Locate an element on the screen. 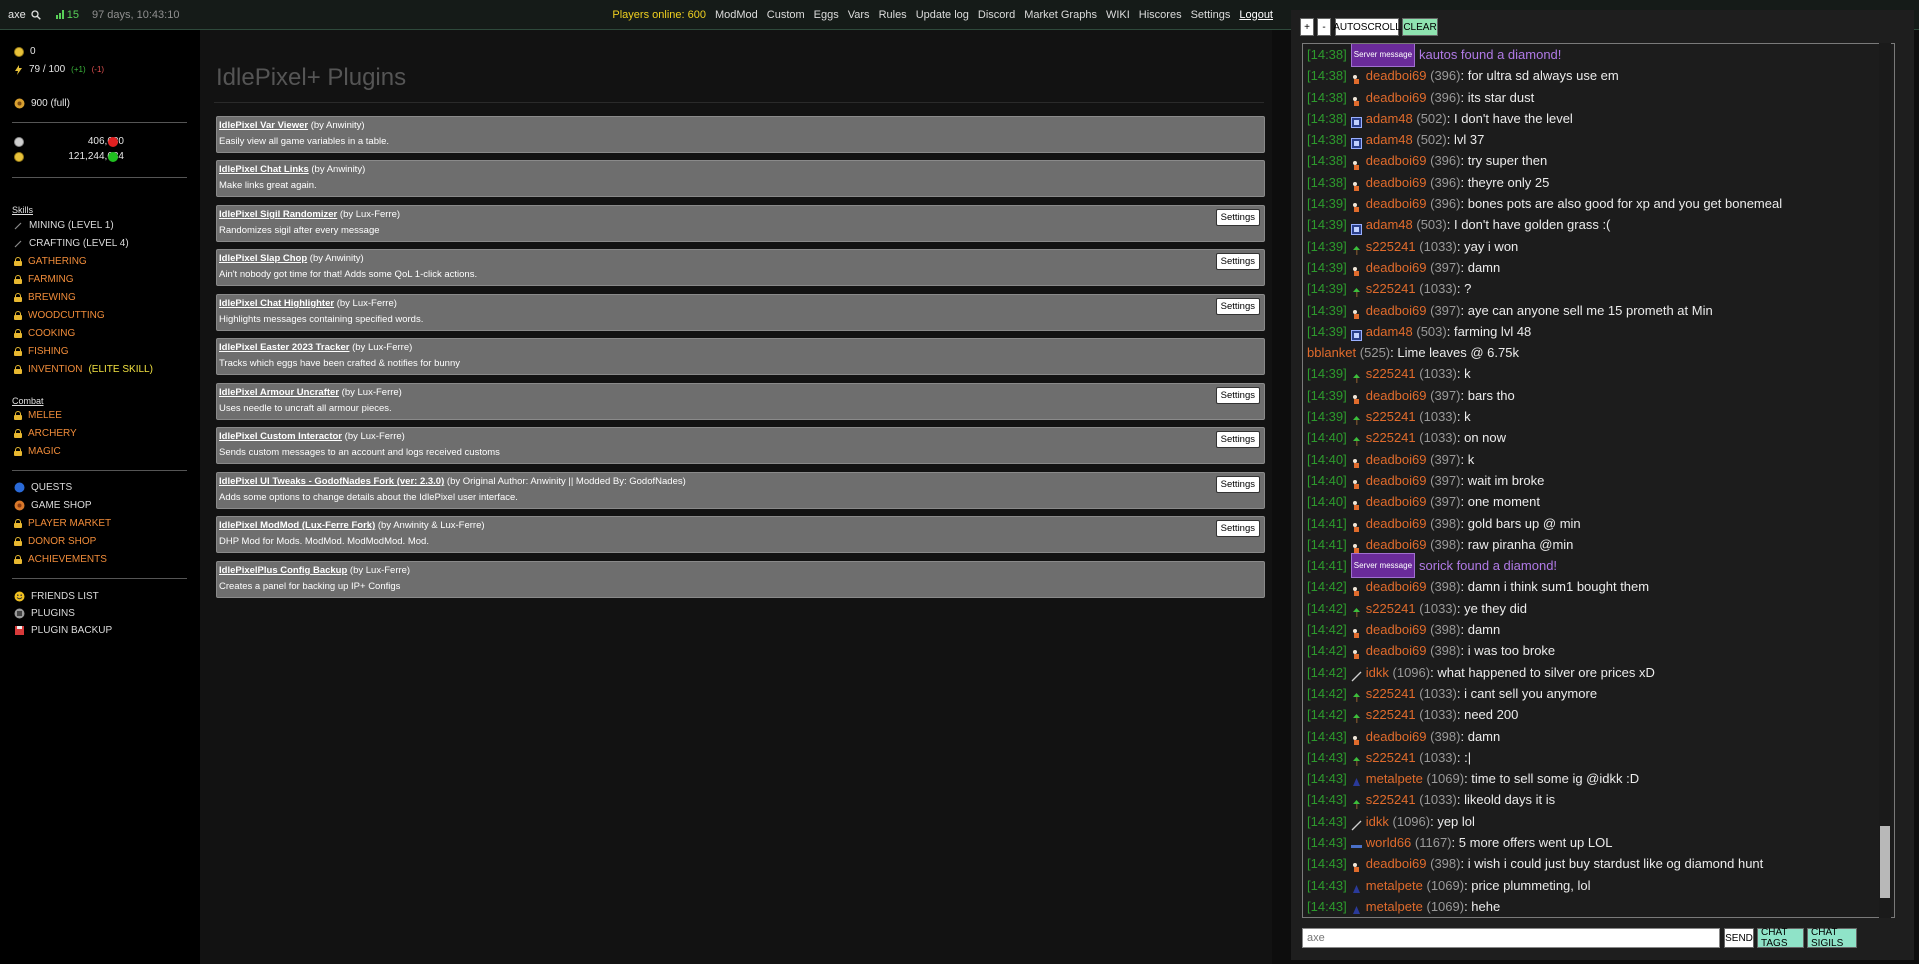 The width and height of the screenshot is (1919, 964). skill-gathering: GATHERING is located at coordinates (50, 261).